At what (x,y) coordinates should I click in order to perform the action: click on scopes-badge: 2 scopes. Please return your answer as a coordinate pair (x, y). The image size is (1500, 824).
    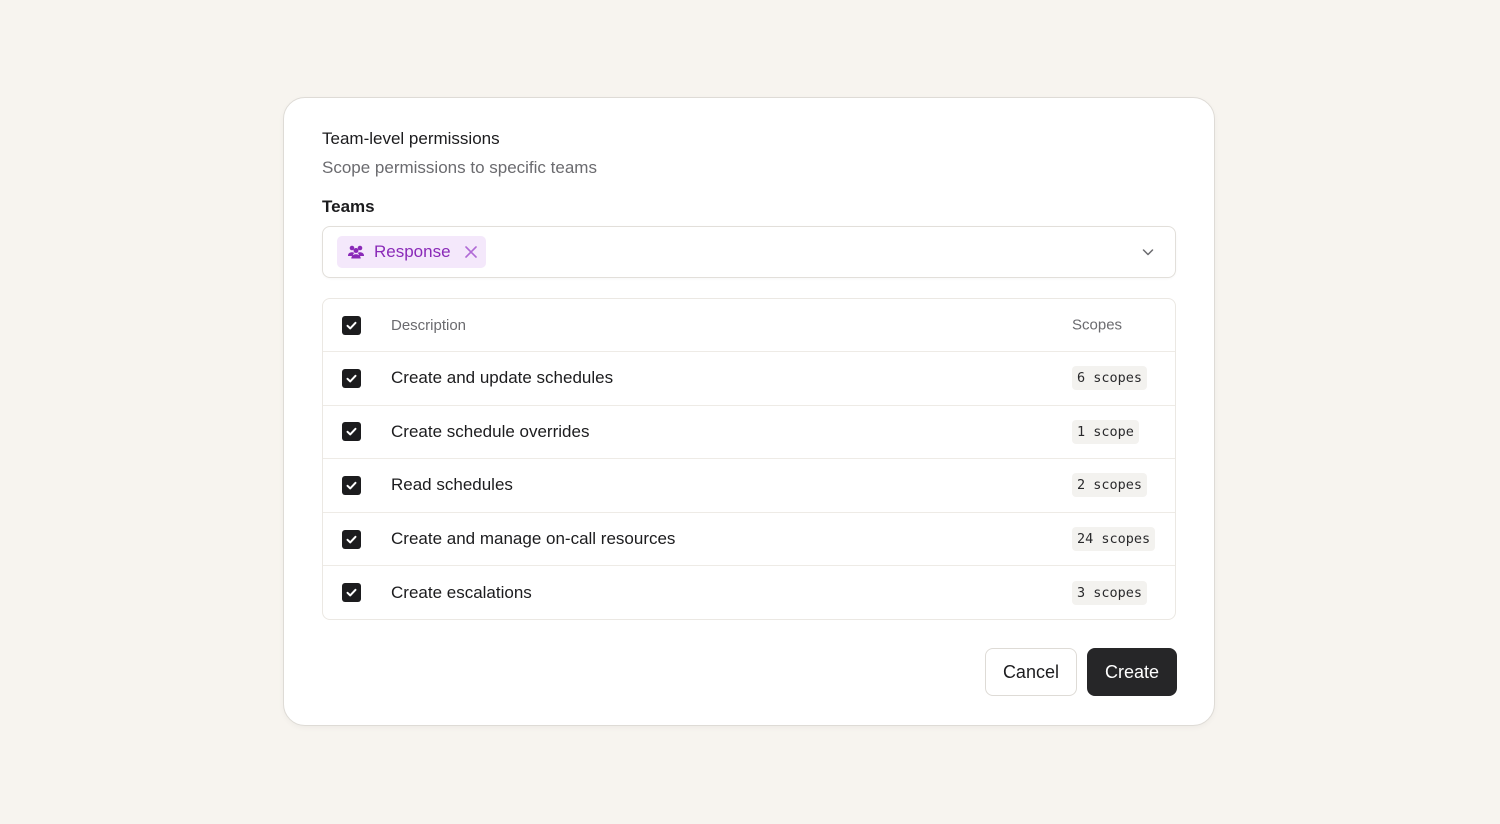
    Looking at the image, I should click on (1110, 485).